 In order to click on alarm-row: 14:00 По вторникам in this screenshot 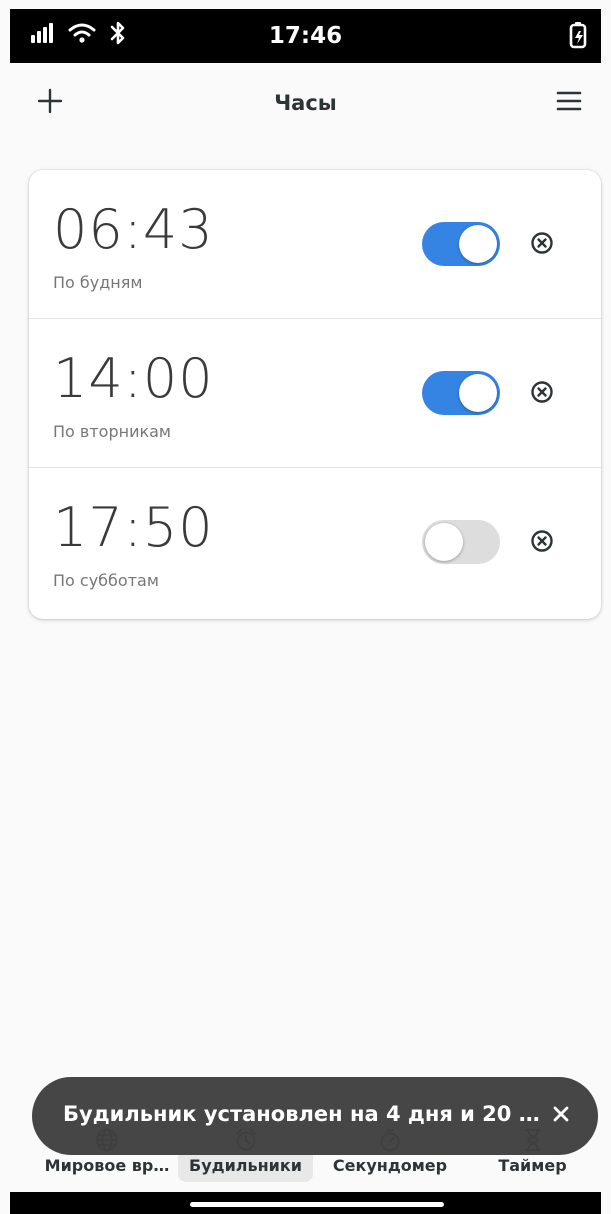, I will do `click(315, 393)`.